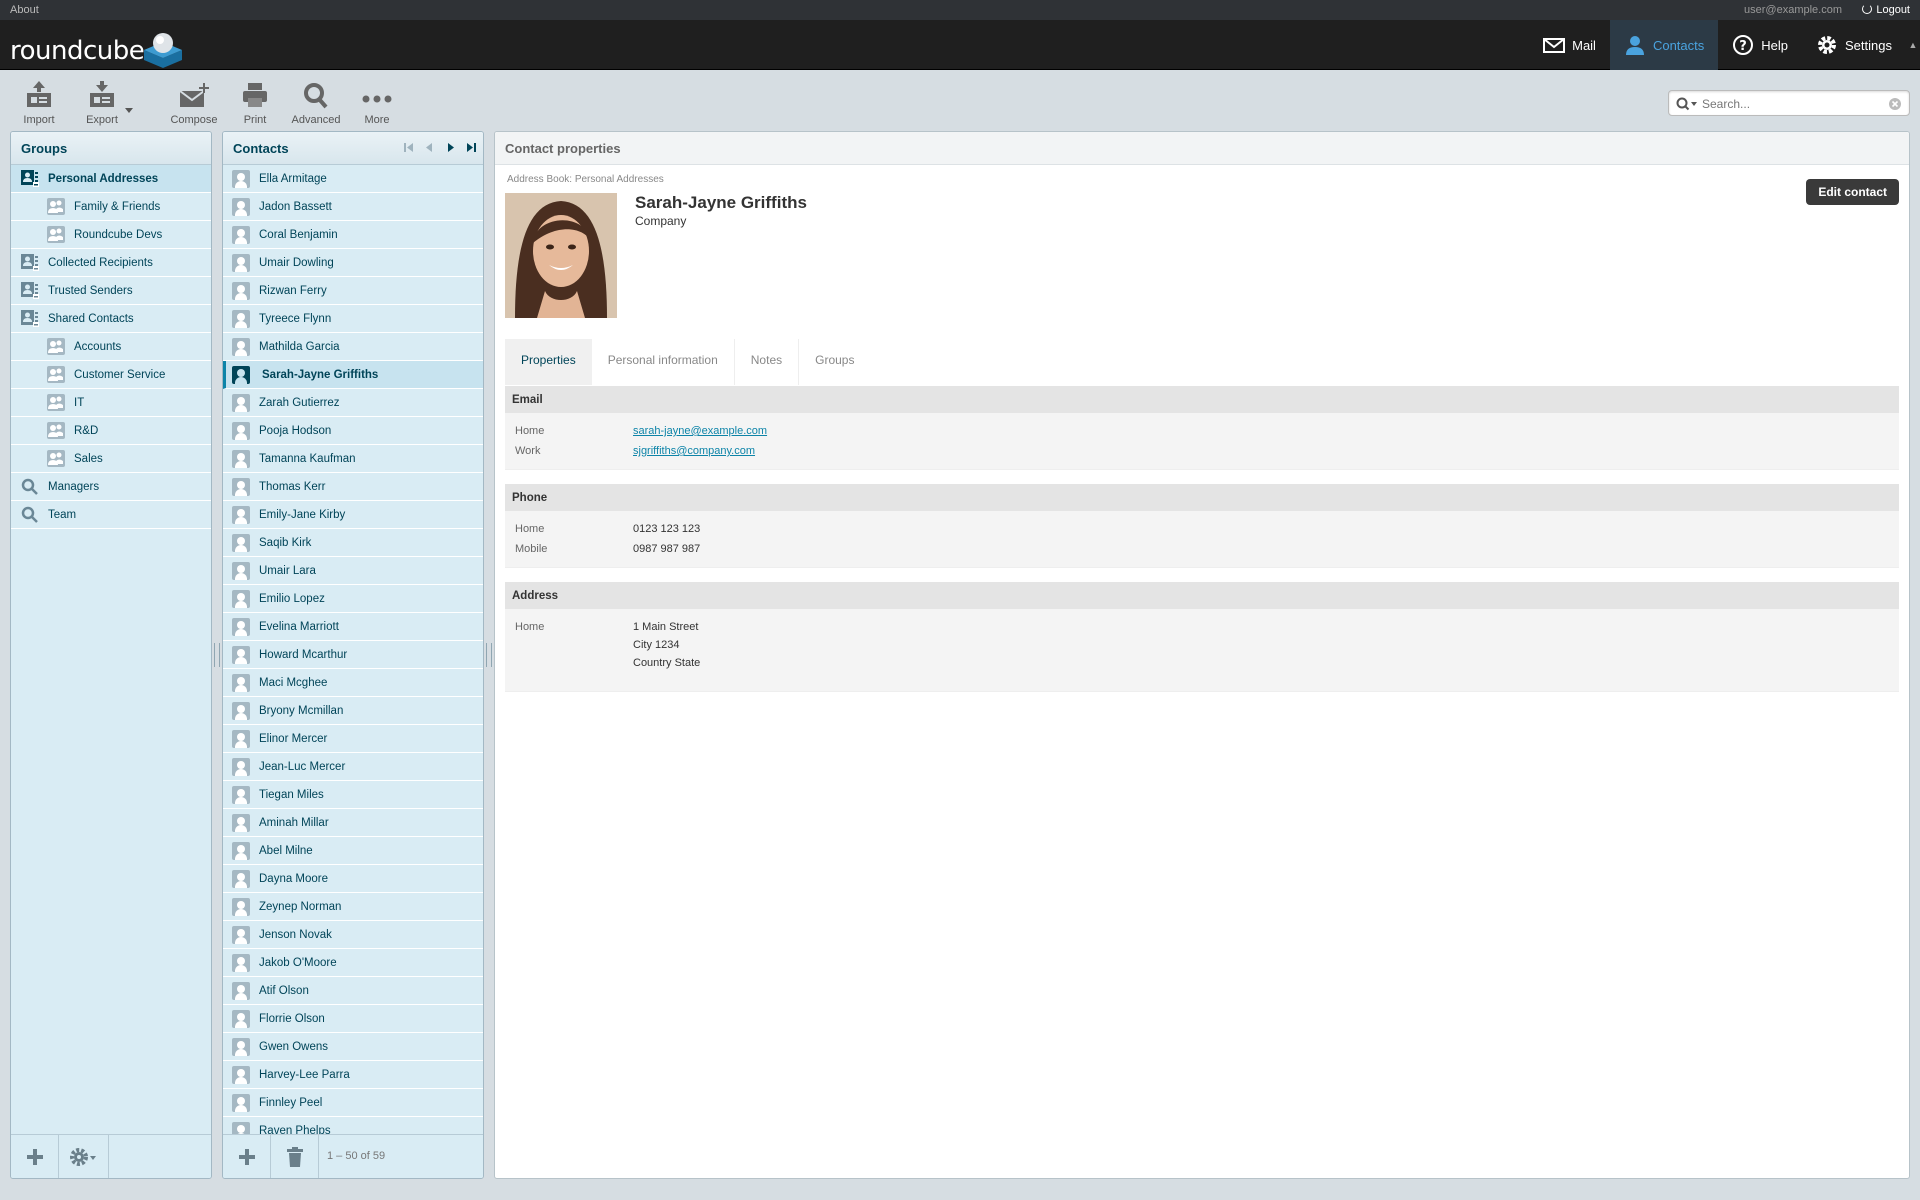 This screenshot has height=1200, width=1920. What do you see at coordinates (353, 655) in the screenshot?
I see `contact-row: Howard Mcarthur` at bounding box center [353, 655].